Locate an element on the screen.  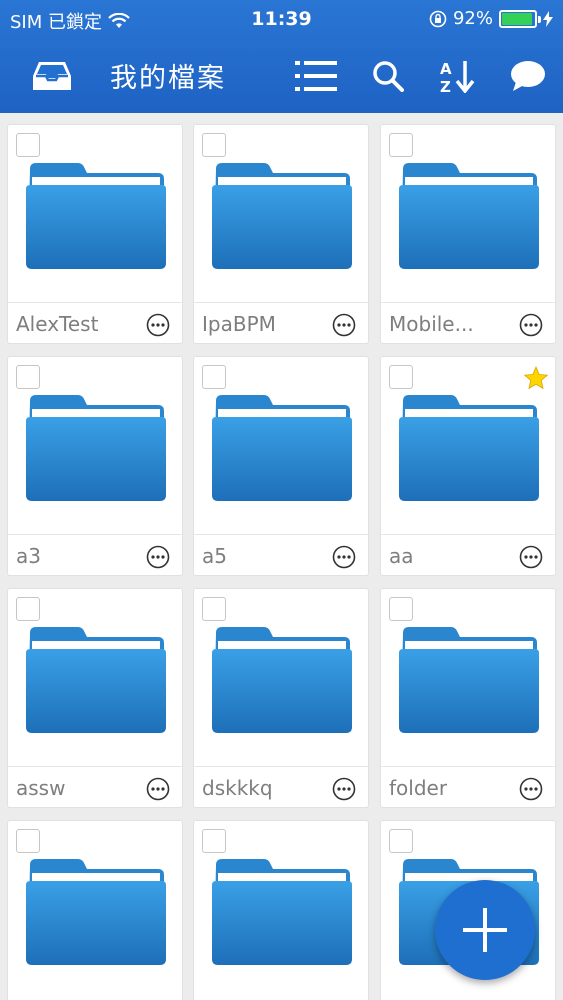
file-name: dskkkq is located at coordinates (237, 788).